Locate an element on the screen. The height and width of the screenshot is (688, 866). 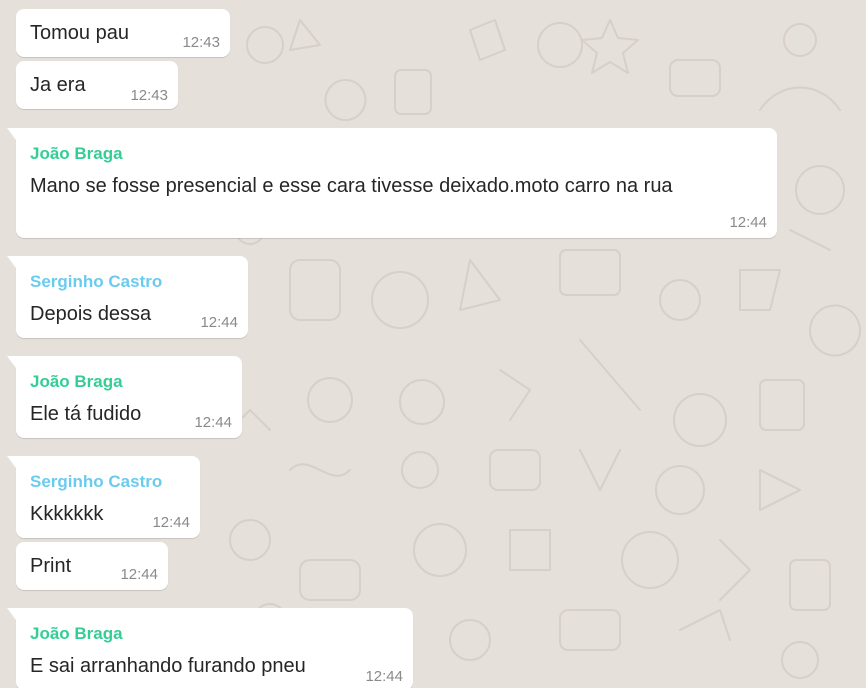
message-bubble: Ja era 12:43 is located at coordinates (97, 85).